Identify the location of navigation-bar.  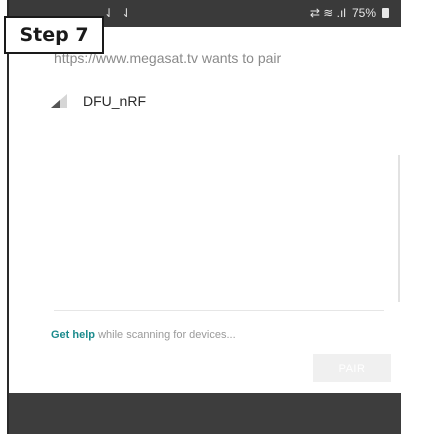
(205, 413).